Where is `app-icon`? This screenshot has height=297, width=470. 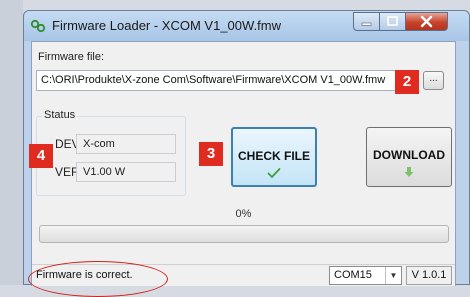
app-icon is located at coordinates (38, 26).